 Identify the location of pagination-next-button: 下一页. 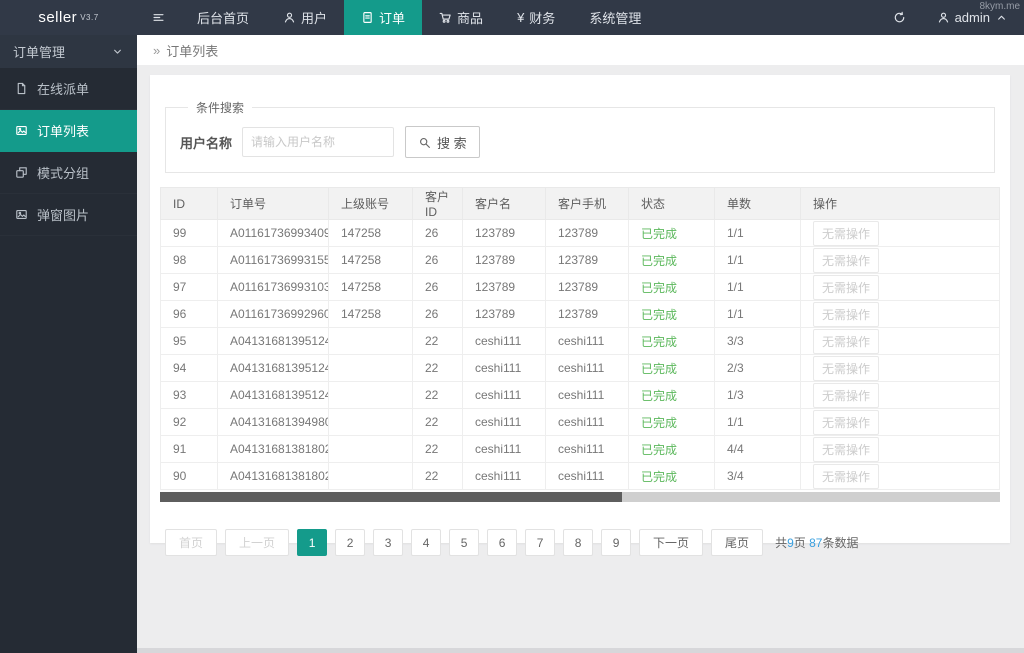
(671, 542).